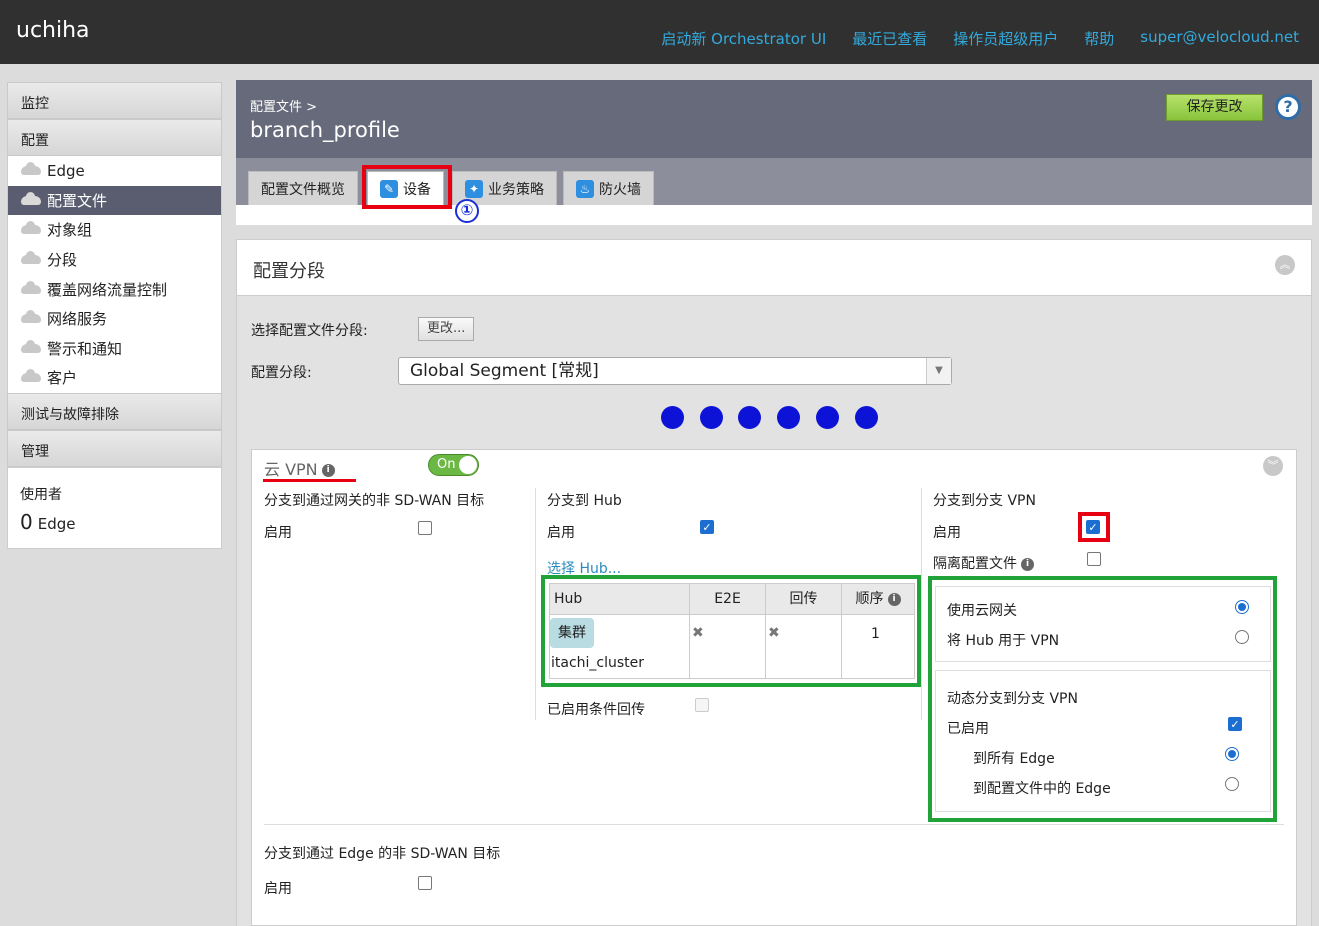 Image resolution: width=1319 pixels, height=926 pixels. What do you see at coordinates (516, 189) in the screenshot?
I see `tab-label: 业务策略` at bounding box center [516, 189].